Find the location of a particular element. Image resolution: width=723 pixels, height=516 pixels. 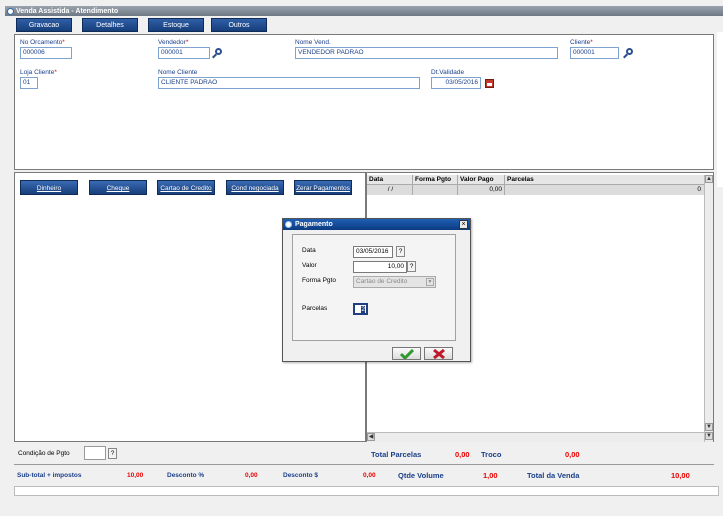

data-help-button: ? is located at coordinates (400, 251).